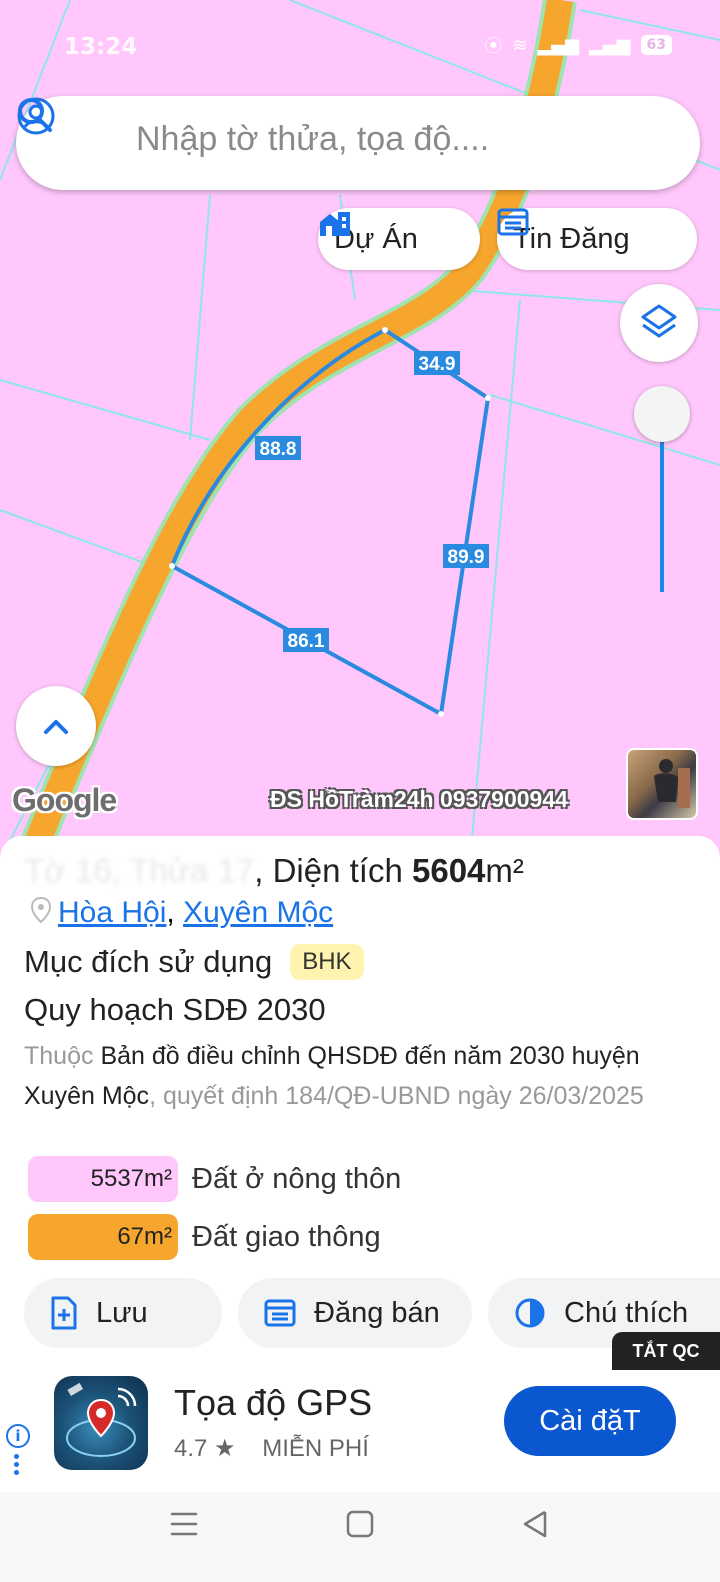 The height and width of the screenshot is (1582, 720). I want to click on more-options-icon, so click(17, 1466).